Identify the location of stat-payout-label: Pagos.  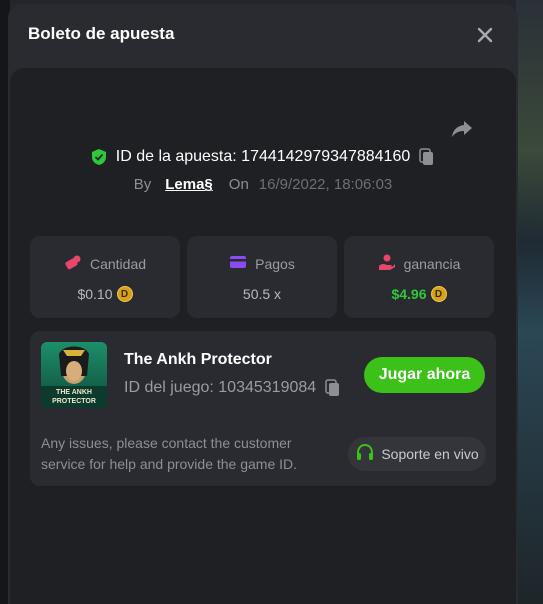
(275, 263).